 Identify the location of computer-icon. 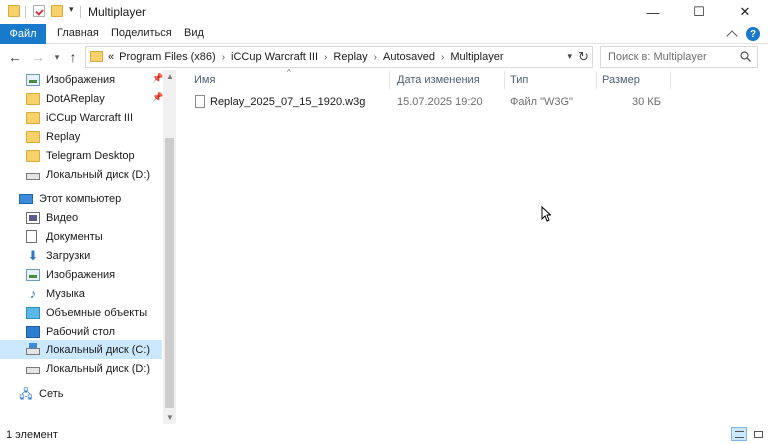
(26, 198).